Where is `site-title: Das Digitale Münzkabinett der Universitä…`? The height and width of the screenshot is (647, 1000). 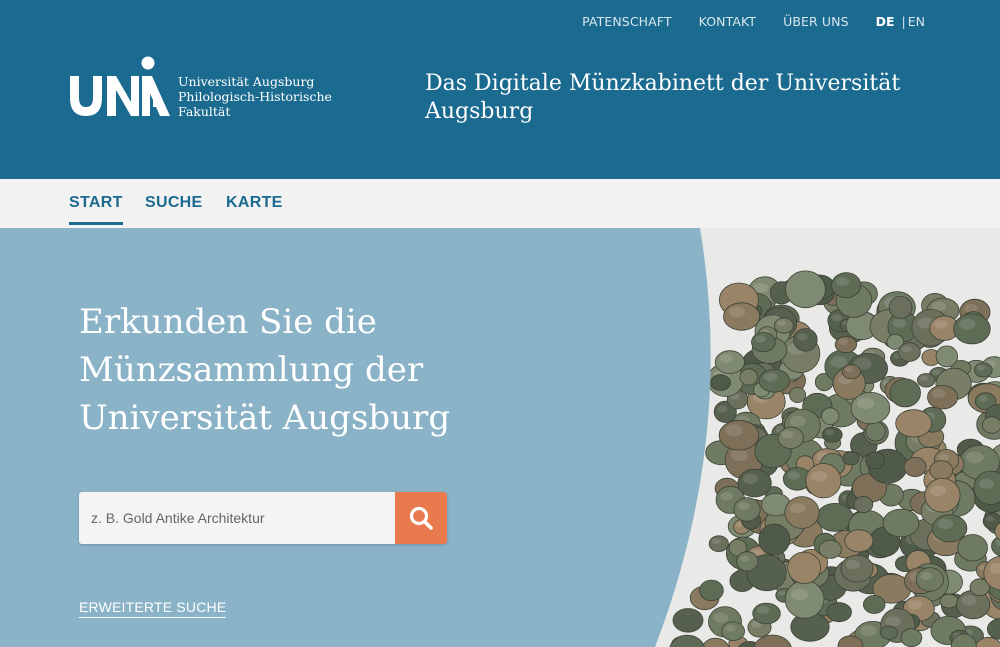 site-title: Das Digitale Münzkabinett der Universitä… is located at coordinates (663, 97).